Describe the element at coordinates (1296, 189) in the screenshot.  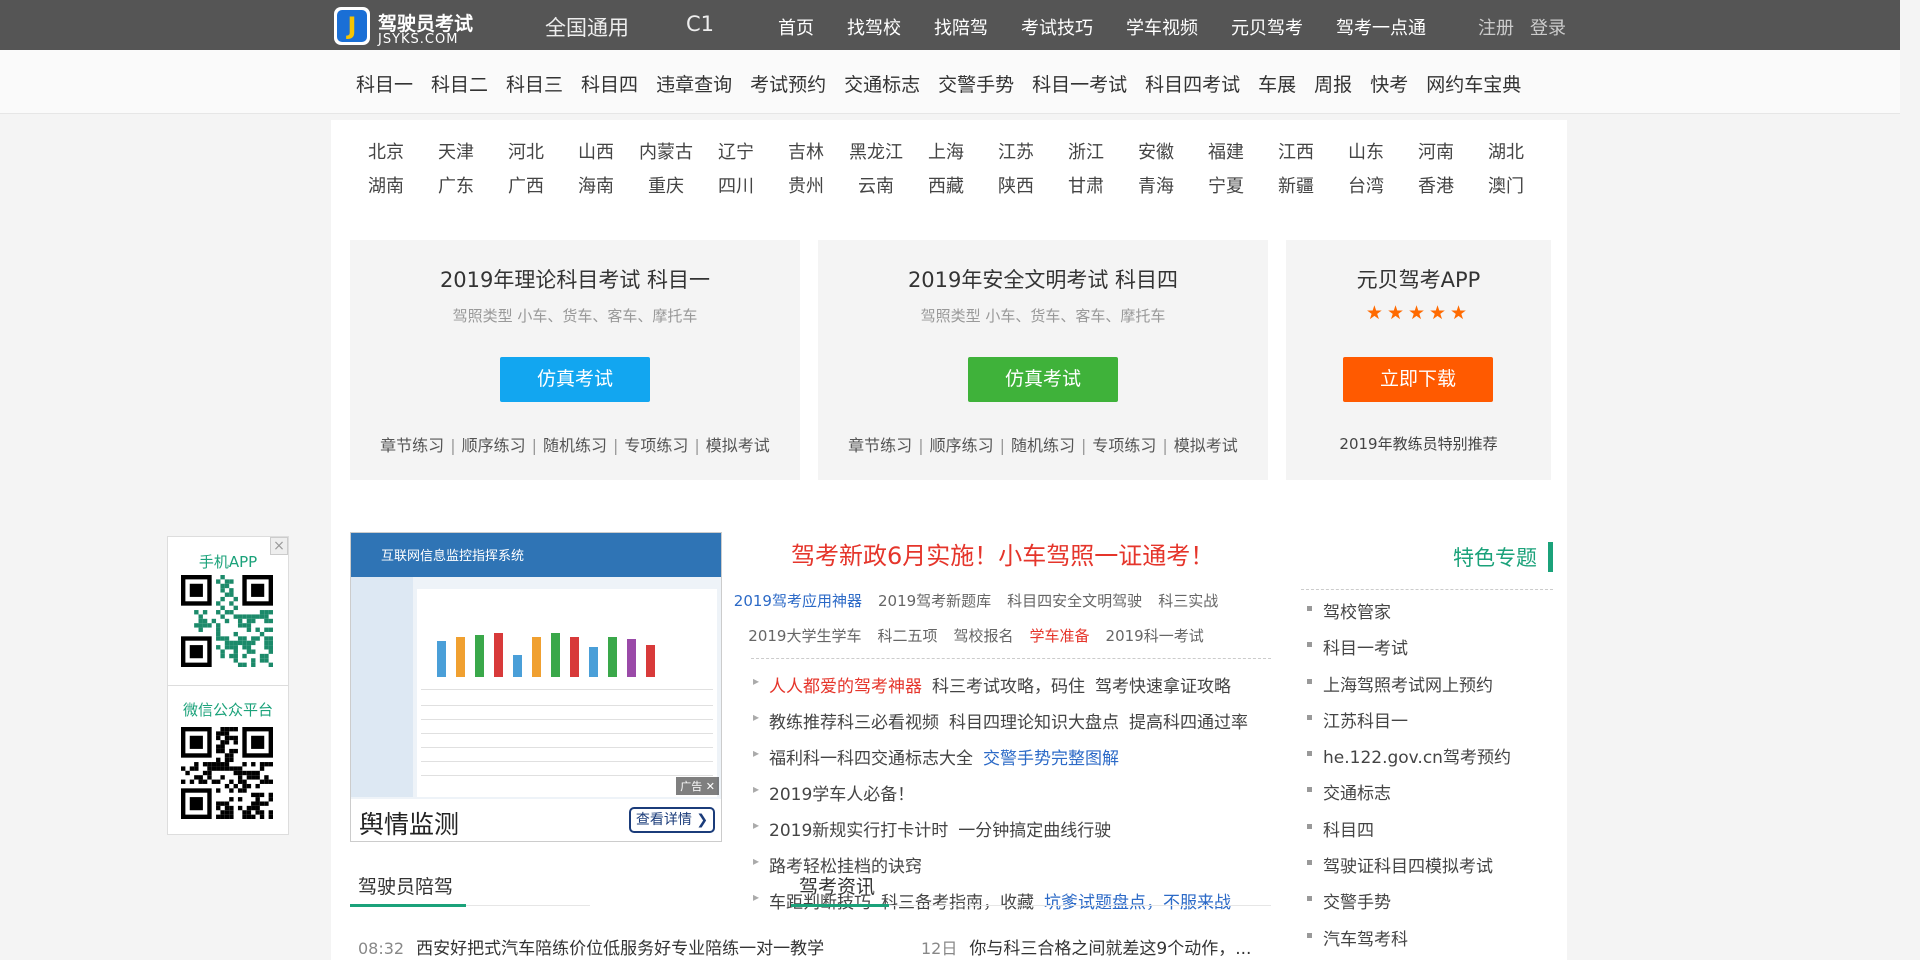
I see `province-link: 新疆` at that location.